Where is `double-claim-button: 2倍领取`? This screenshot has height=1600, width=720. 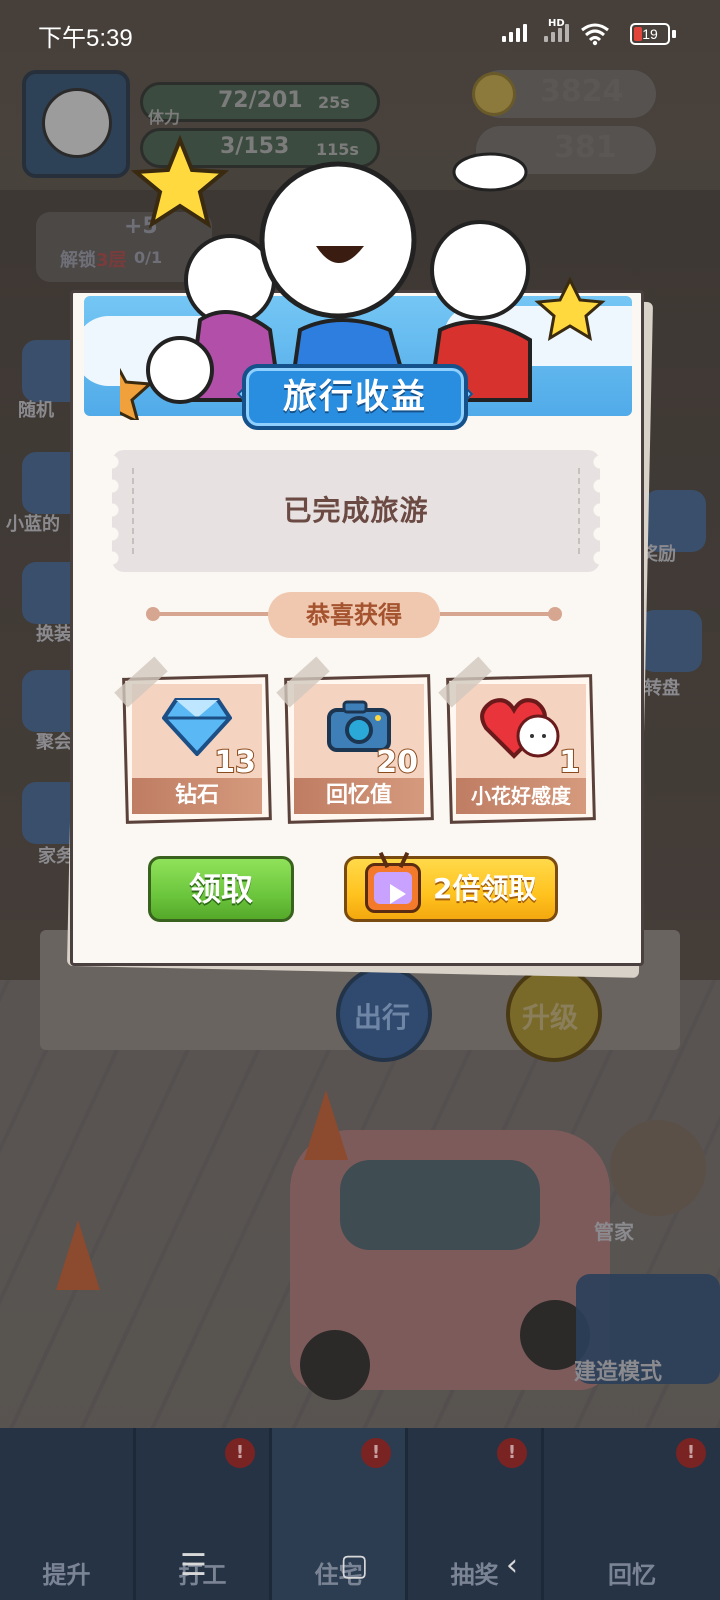 double-claim-button: 2倍领取 is located at coordinates (451, 886).